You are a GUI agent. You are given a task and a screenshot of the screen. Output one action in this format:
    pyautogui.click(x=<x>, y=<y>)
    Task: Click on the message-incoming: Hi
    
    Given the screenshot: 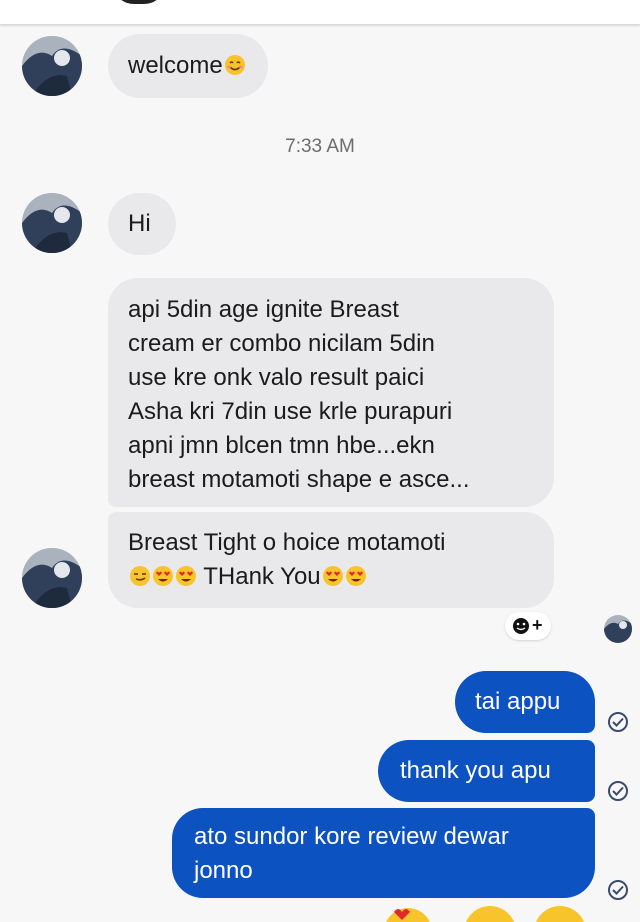 What is the action you would take?
    pyautogui.click(x=142, y=224)
    